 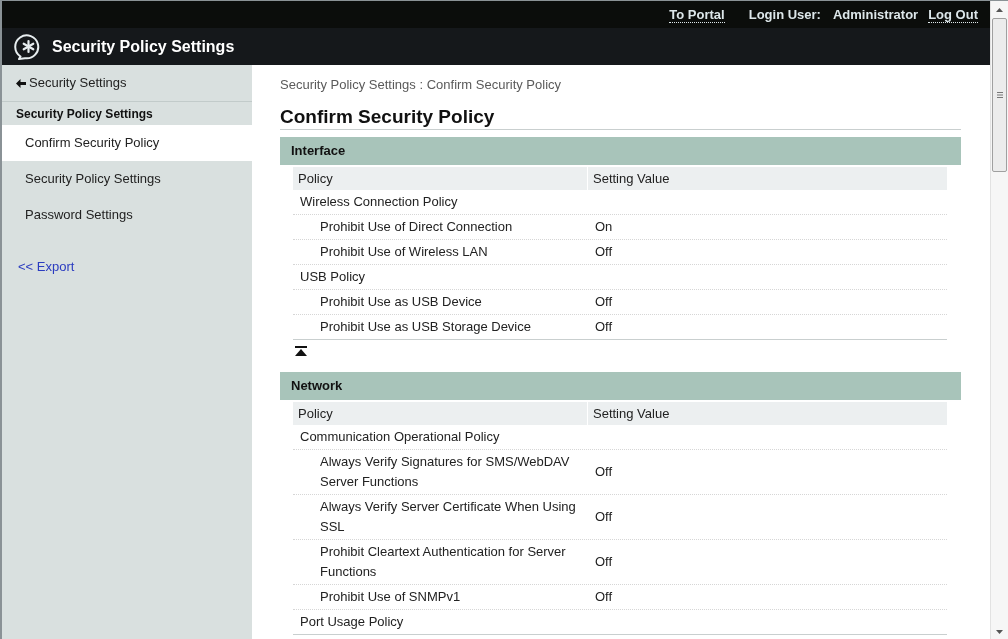 I want to click on scroll-down-icon, so click(x=999, y=632).